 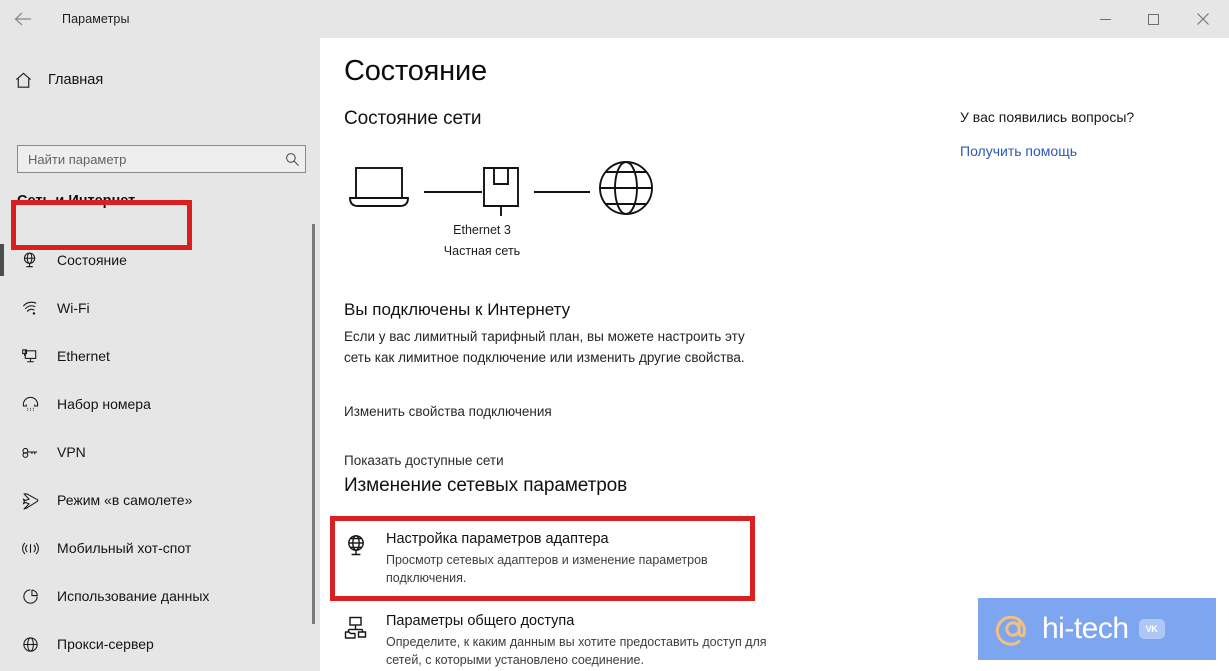 What do you see at coordinates (148, 159) in the screenshot?
I see `search-input` at bounding box center [148, 159].